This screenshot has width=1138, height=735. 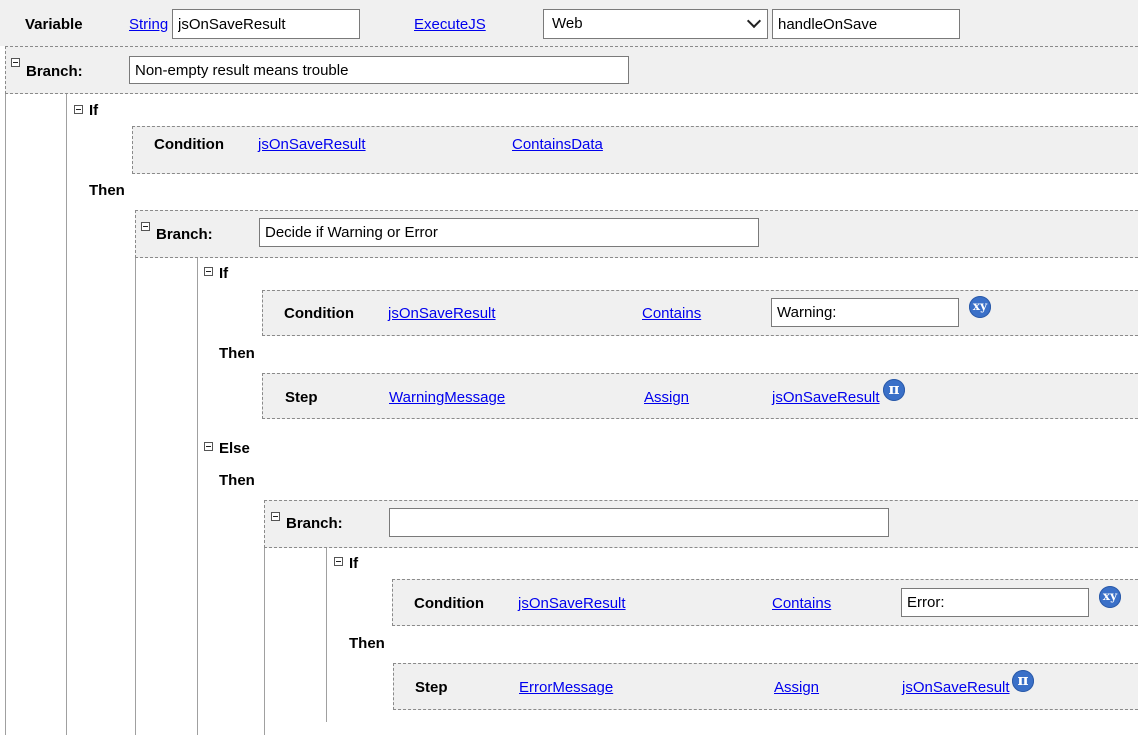 I want to click on branch1-label: Branch:, so click(x=54, y=71).